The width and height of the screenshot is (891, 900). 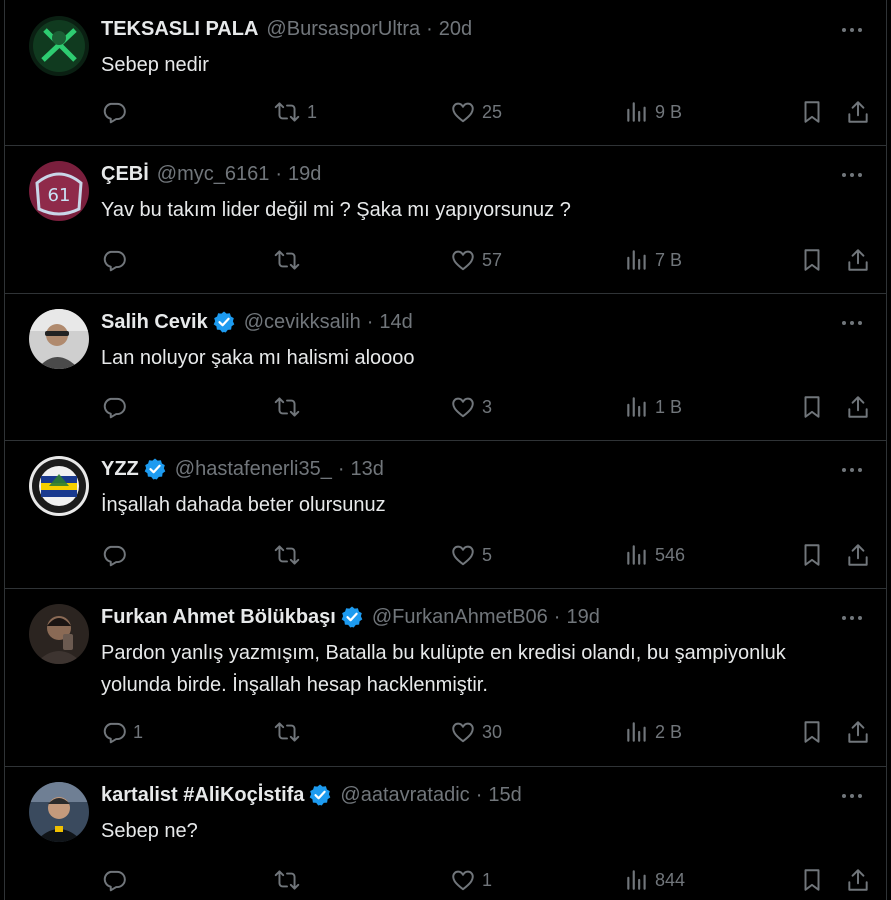 What do you see at coordinates (218, 617) in the screenshot?
I see `author-name: Furkan Ahmet Bölükbaşı` at bounding box center [218, 617].